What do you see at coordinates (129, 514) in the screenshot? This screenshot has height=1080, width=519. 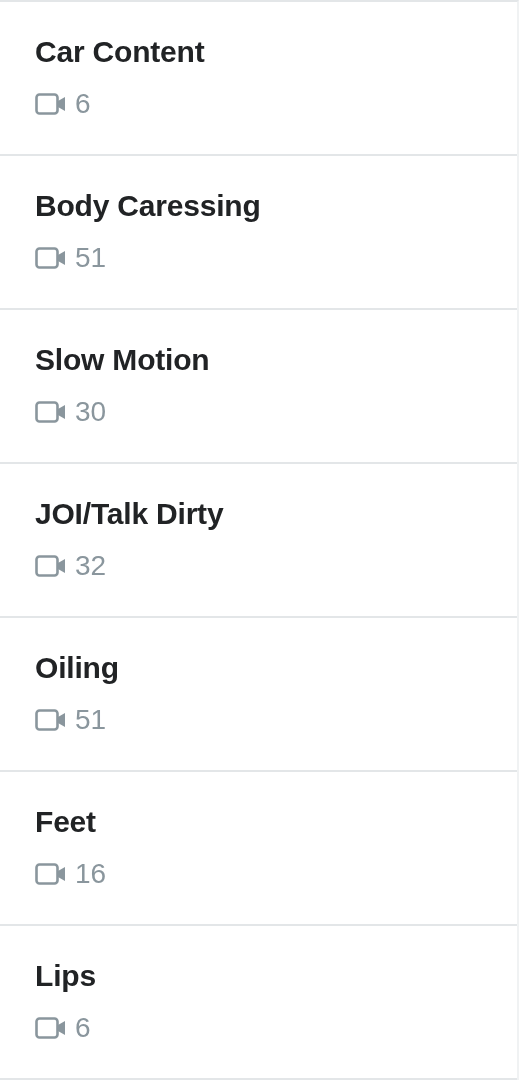 I see `category-title: JOI/Talk Dirty` at bounding box center [129, 514].